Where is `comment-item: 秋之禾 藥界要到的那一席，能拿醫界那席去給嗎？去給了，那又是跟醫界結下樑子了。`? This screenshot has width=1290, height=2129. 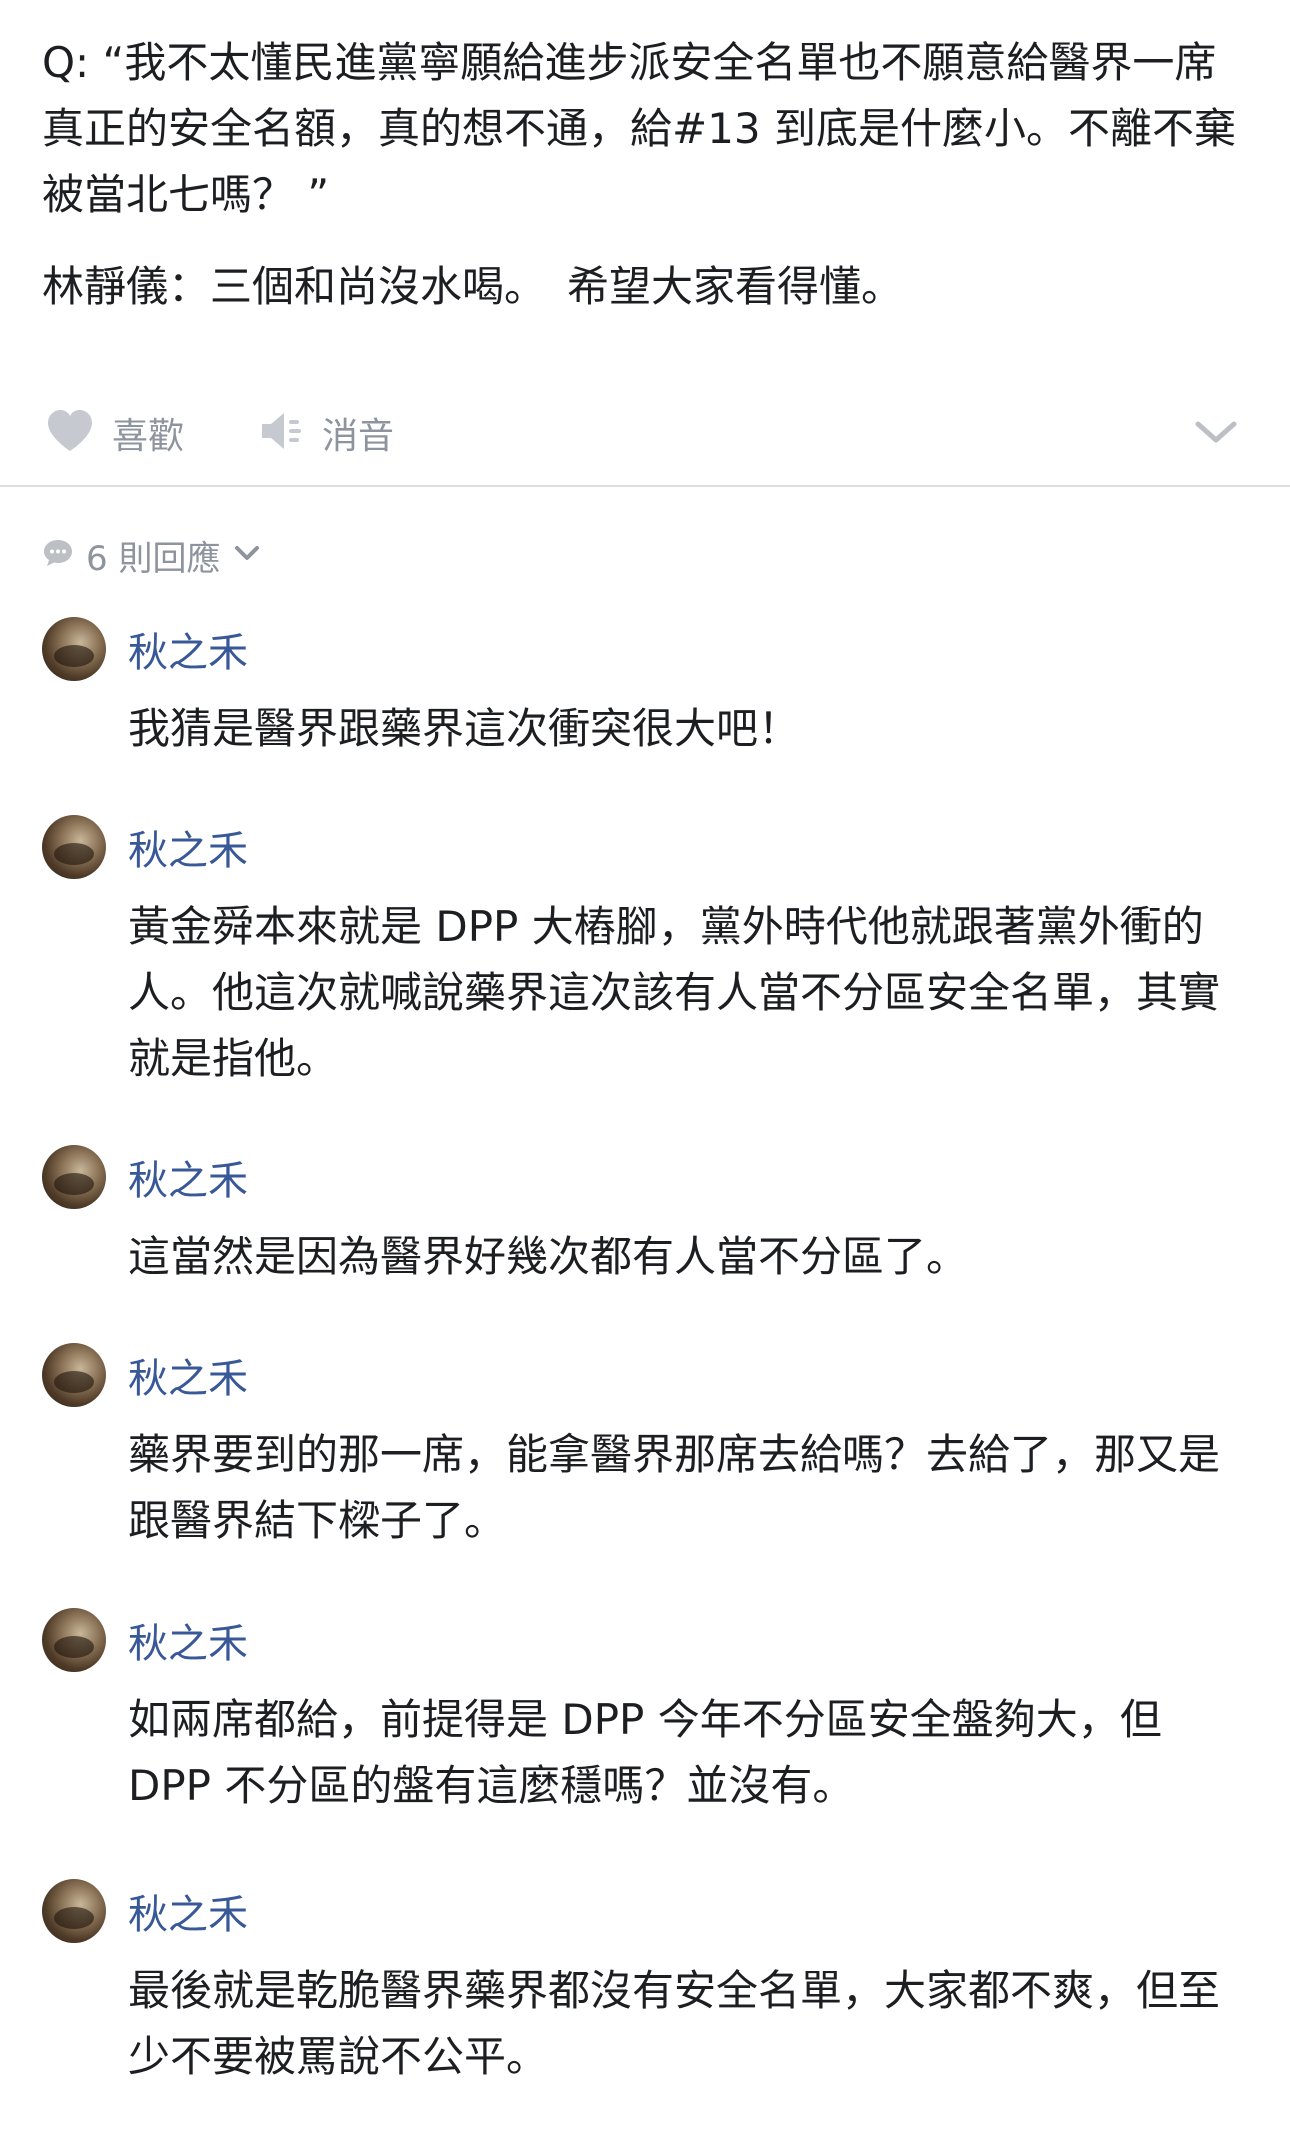
comment-item: 秋之禾 藥界要到的那一席，能拿醫界那席去給嗎？去給了，那又是跟醫界結下樑子了。 is located at coordinates (647, 1448).